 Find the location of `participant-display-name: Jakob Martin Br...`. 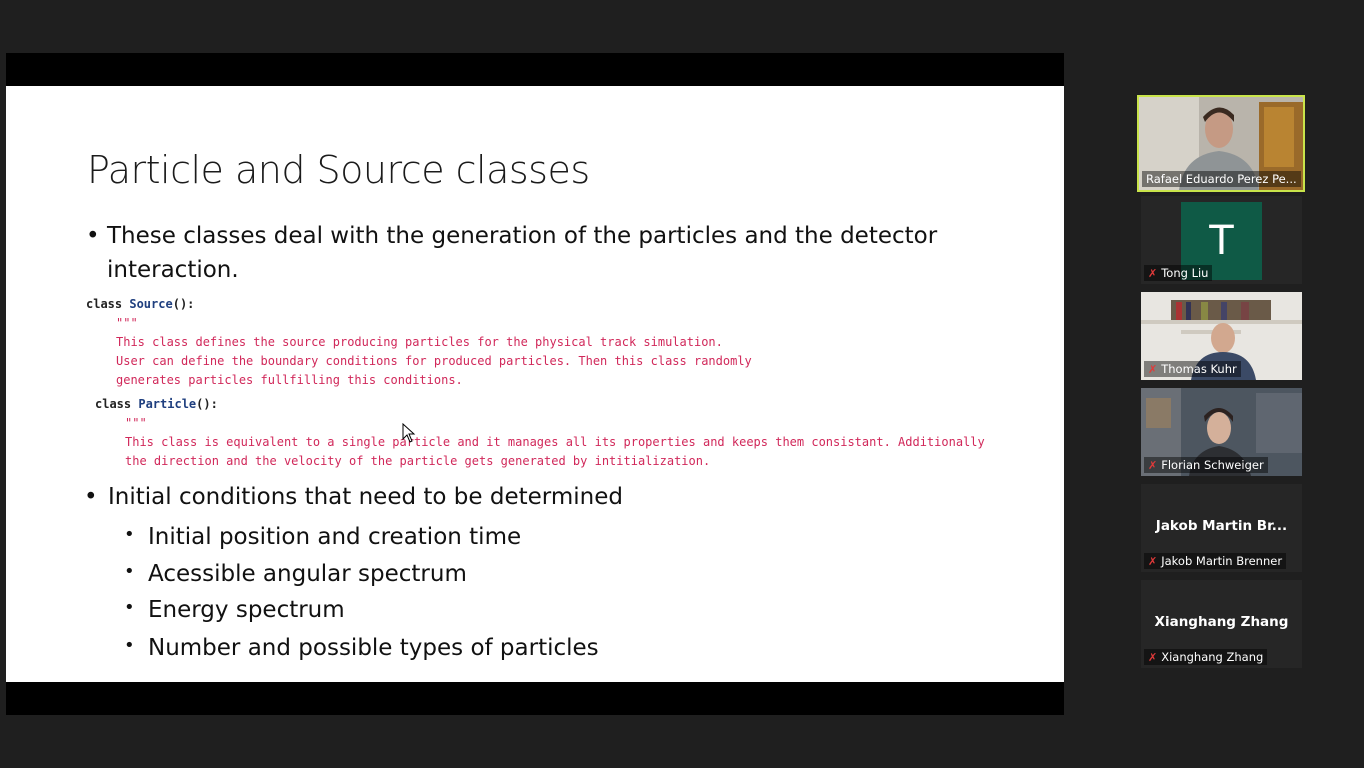

participant-display-name: Jakob Martin Br... is located at coordinates (1221, 526).